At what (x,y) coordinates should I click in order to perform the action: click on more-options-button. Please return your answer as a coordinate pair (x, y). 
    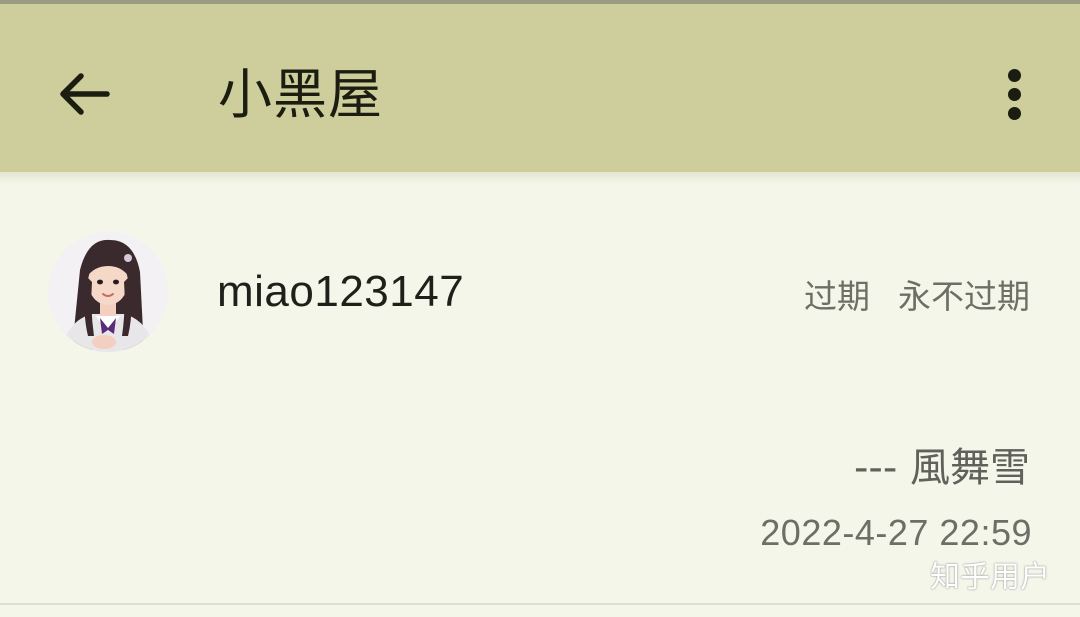
    Looking at the image, I should click on (1014, 94).